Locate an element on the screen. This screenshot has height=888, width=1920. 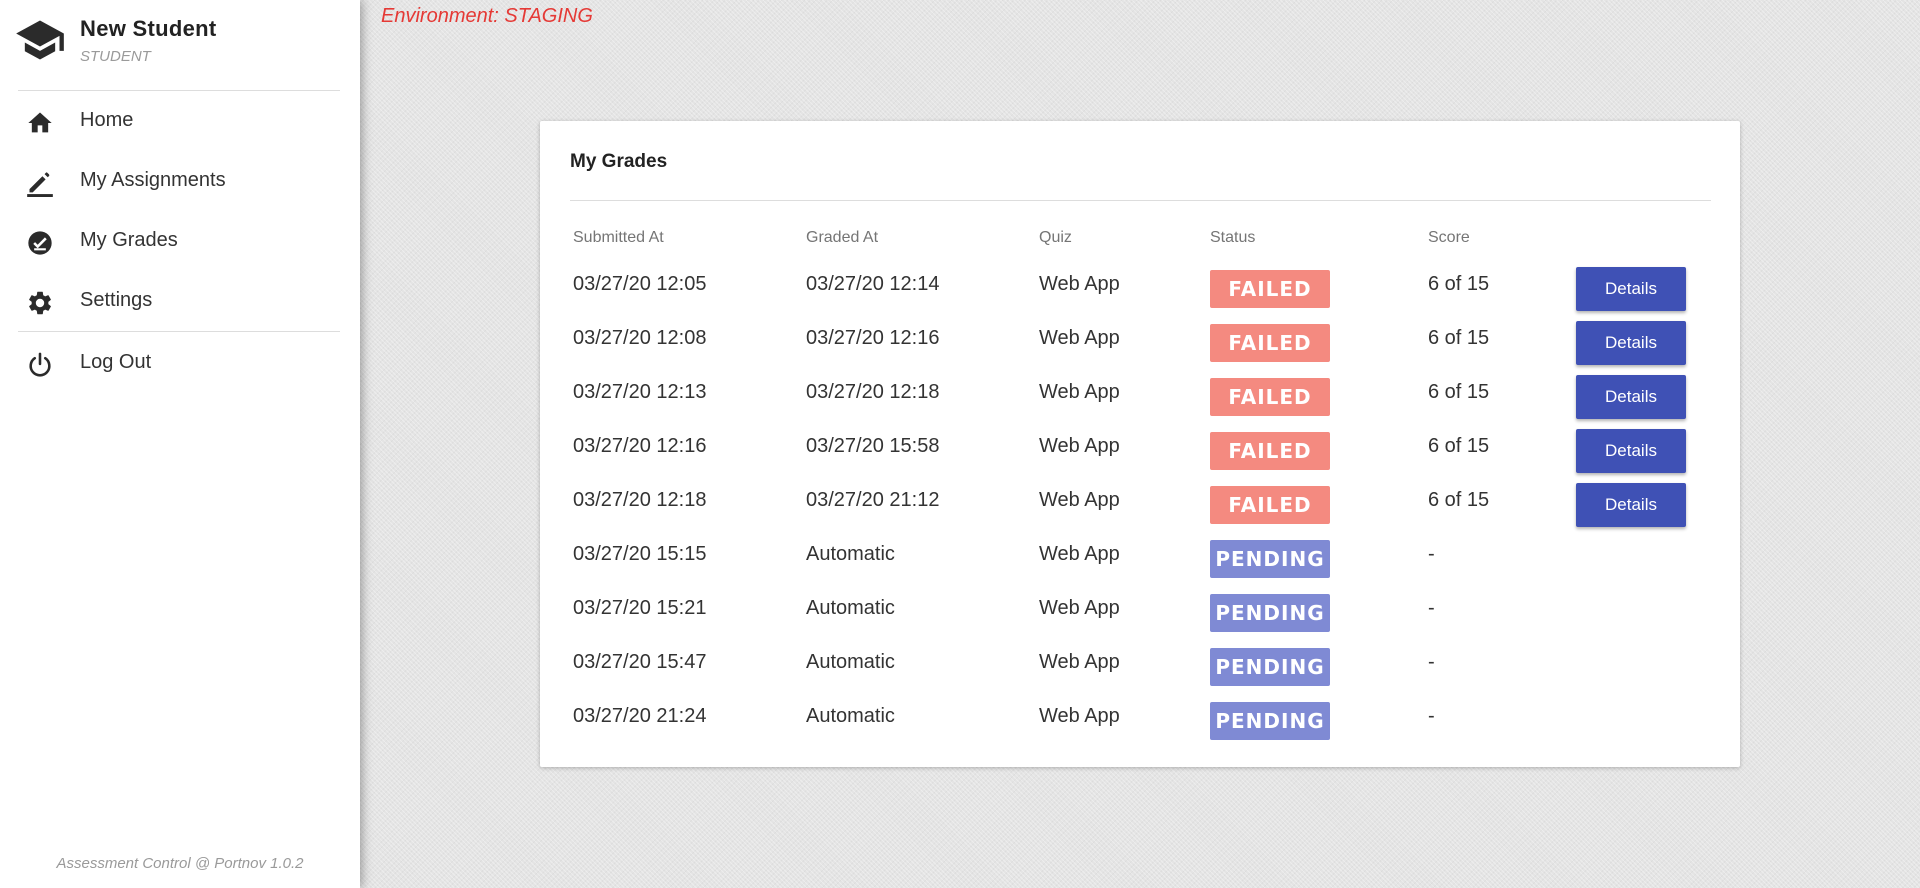
column-header-quiz: Quiz is located at coordinates (1055, 237).